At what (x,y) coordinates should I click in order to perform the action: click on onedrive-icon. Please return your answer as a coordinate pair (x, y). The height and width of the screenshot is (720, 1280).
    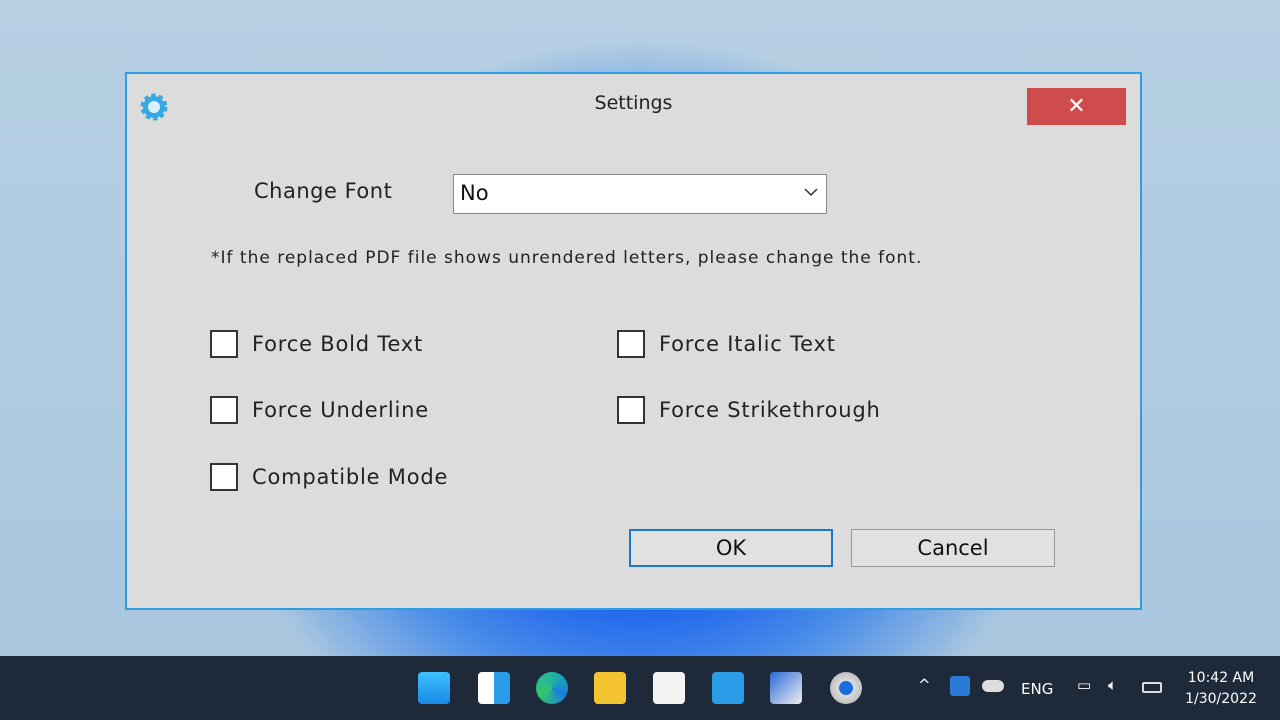
    Looking at the image, I should click on (993, 686).